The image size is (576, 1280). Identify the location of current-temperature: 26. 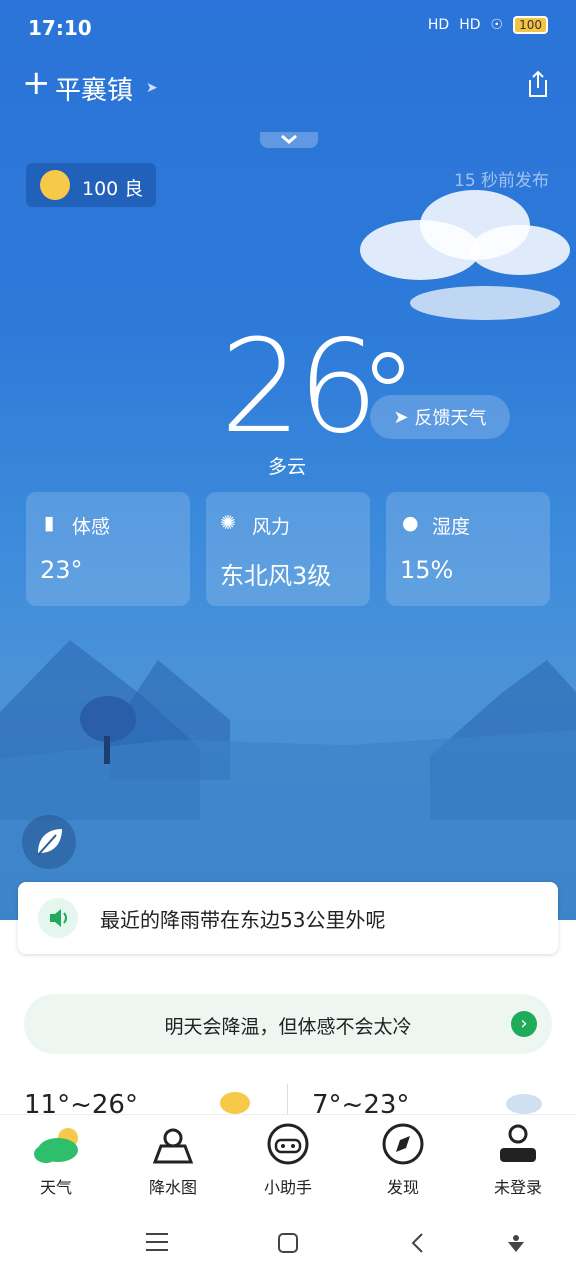
(299, 387).